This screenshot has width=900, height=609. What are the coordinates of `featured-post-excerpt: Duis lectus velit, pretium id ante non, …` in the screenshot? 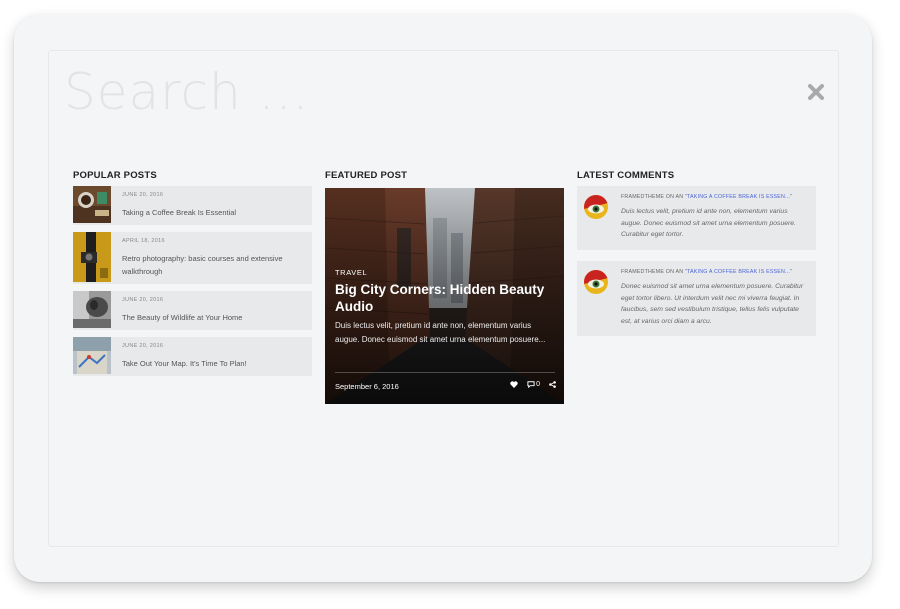 It's located at (440, 332).